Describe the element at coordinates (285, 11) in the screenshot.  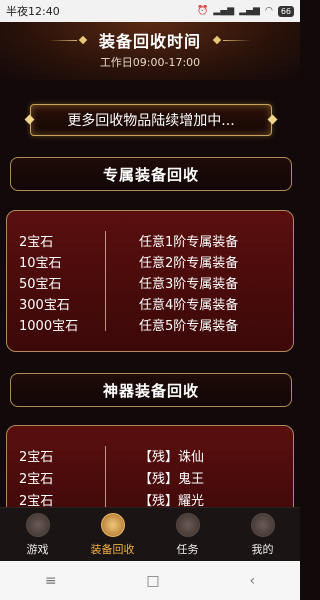
I see `battery-icon: 66` at that location.